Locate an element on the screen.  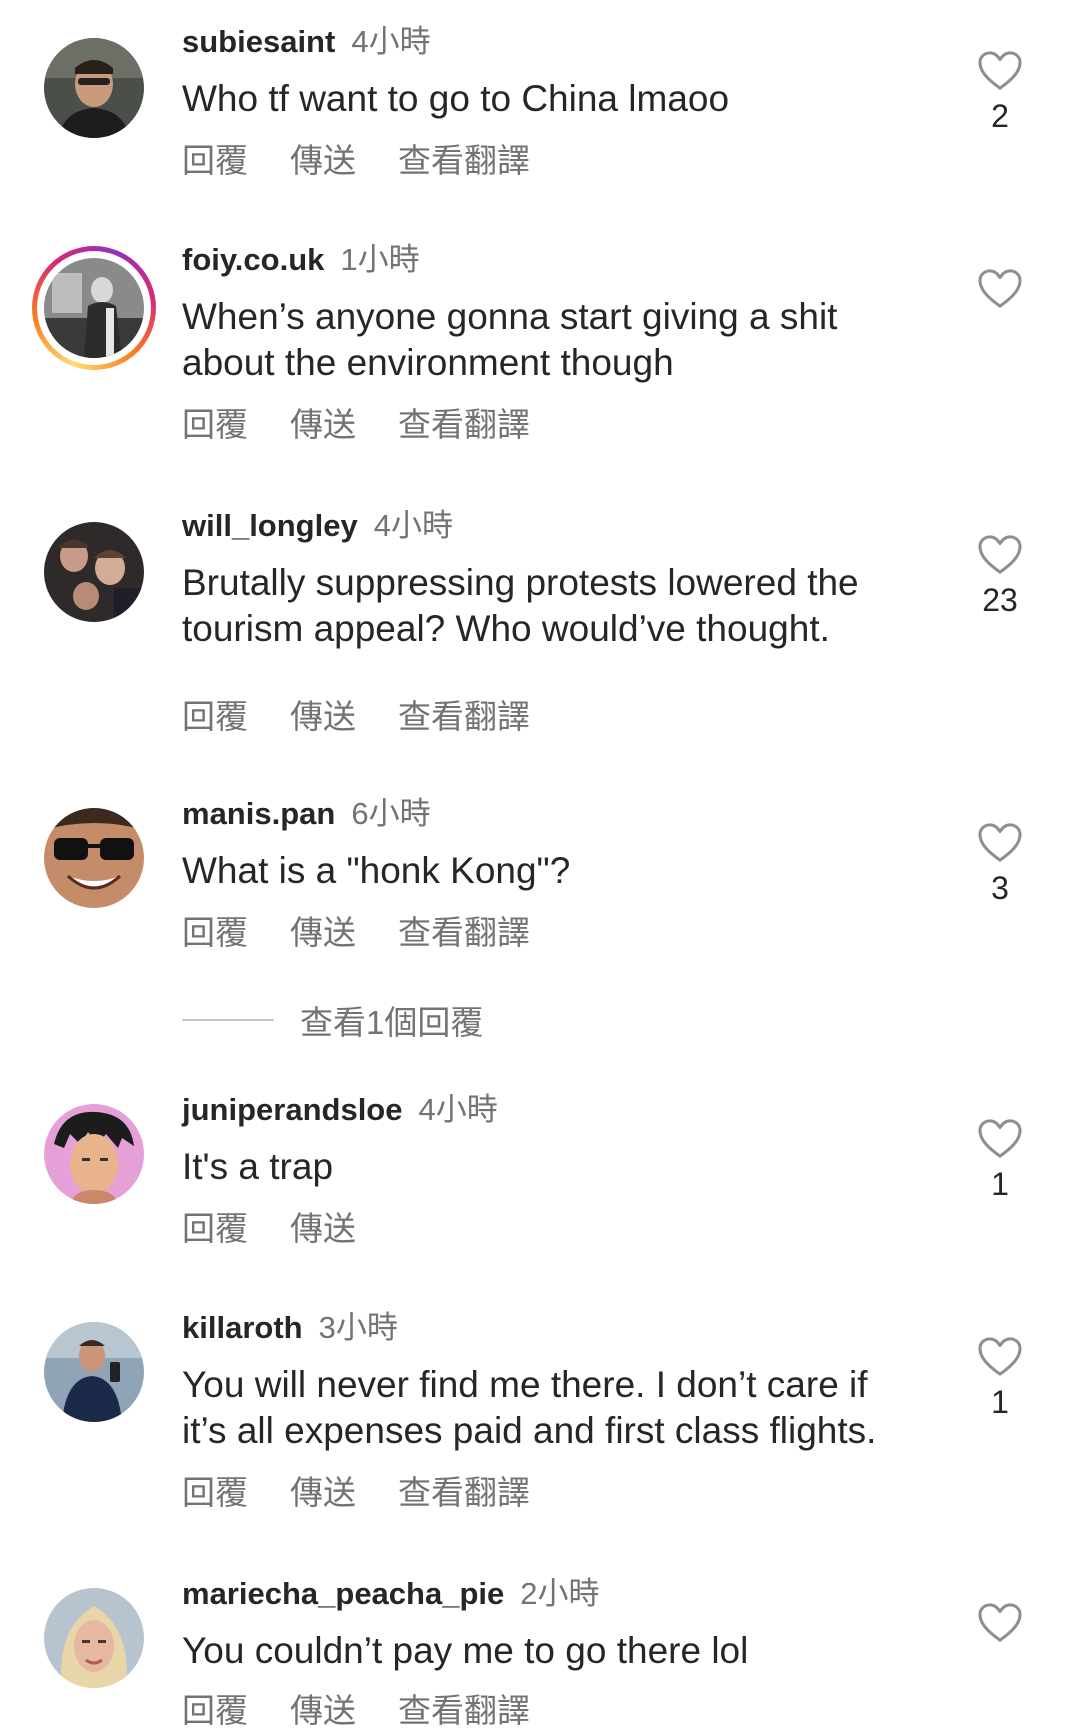
comment-meta: killaroth 3小時 is located at coordinates (290, 1324).